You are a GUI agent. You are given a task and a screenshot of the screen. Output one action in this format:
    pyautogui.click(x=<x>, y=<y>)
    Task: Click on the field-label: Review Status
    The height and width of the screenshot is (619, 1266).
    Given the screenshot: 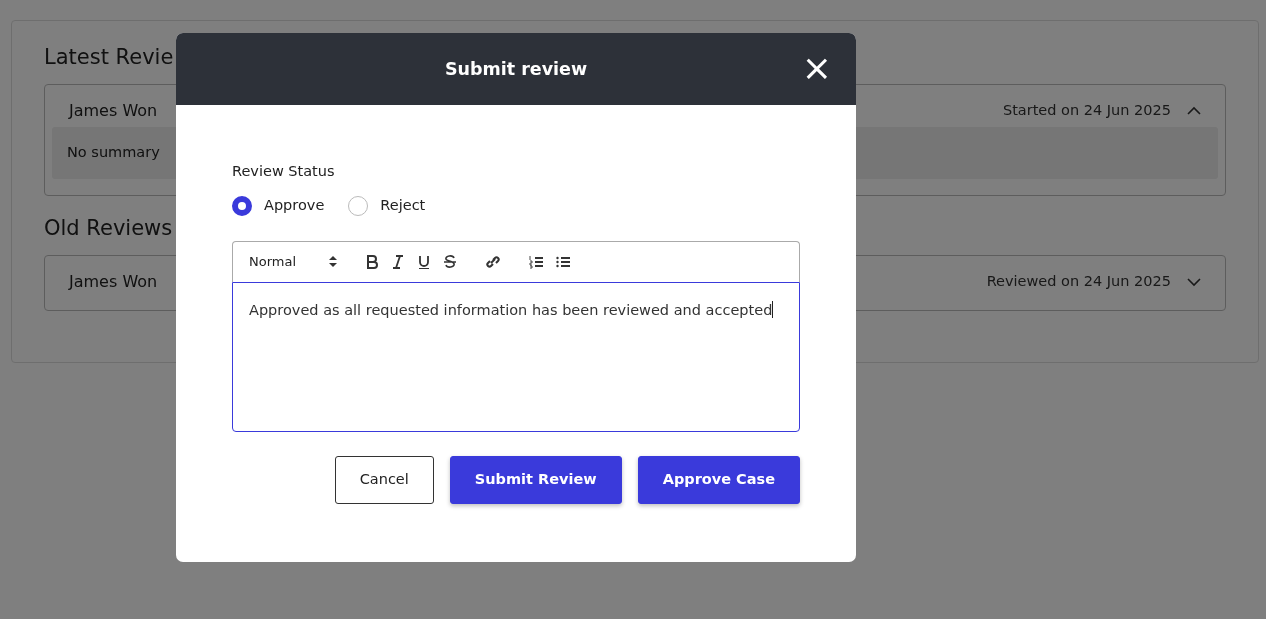 What is the action you would take?
    pyautogui.click(x=284, y=171)
    